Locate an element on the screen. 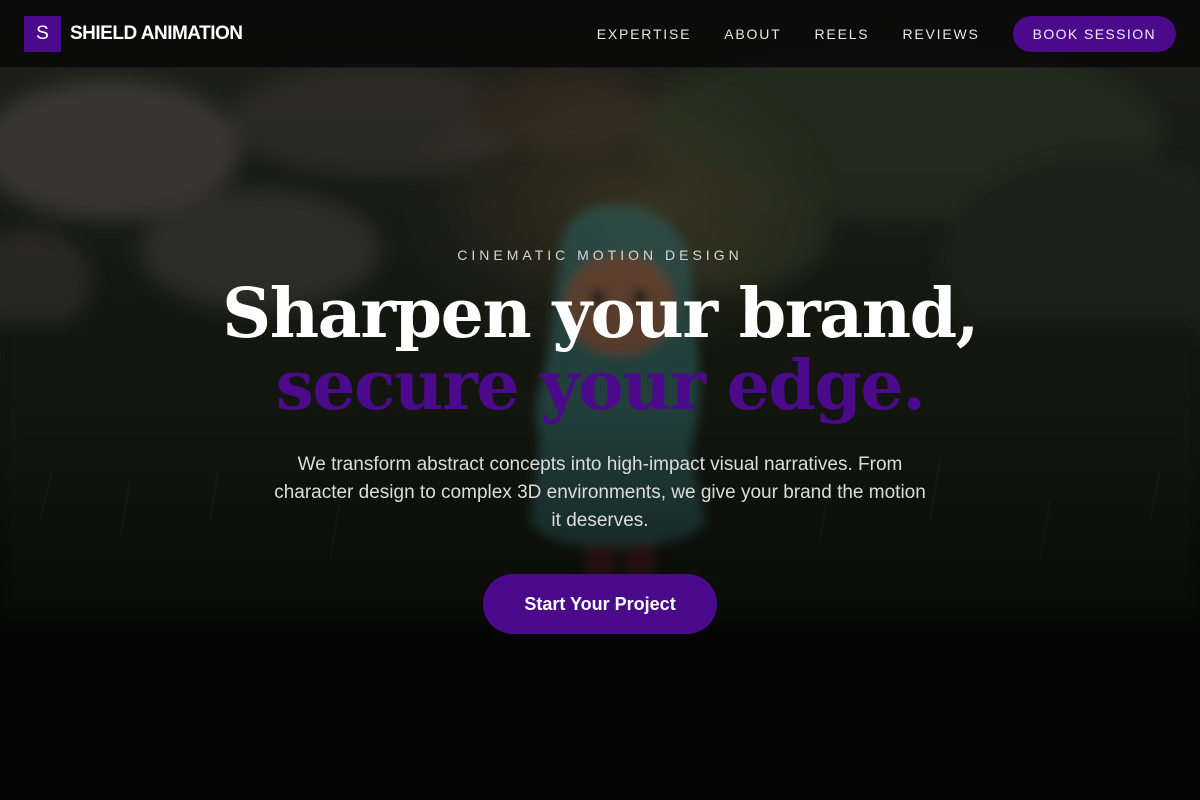 The height and width of the screenshot is (800, 1200). hero-headline-line2: secure your edge. is located at coordinates (600, 386).